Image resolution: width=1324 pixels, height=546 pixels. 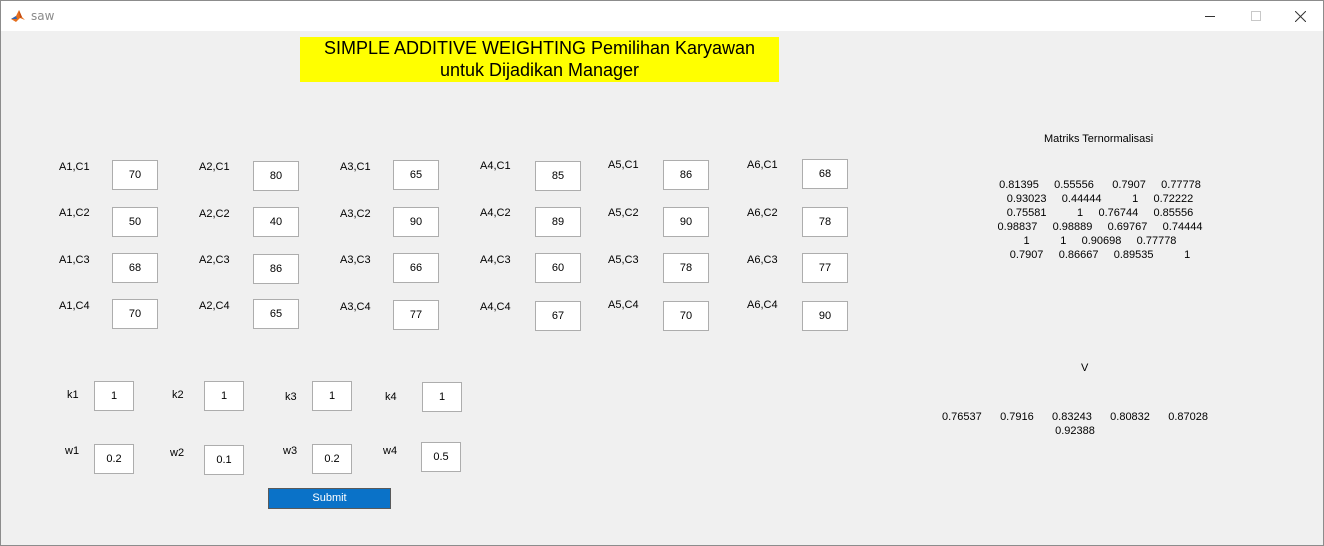 I want to click on input-k2, so click(x=224, y=396).